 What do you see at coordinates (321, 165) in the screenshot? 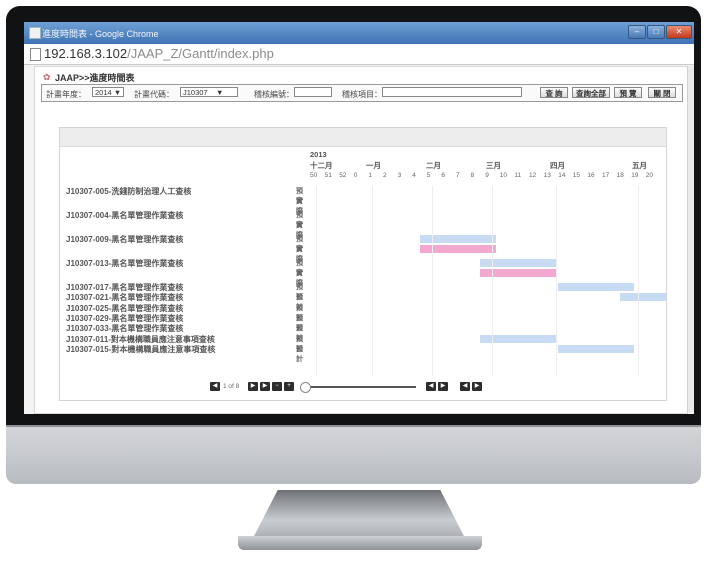
I see `timeline-month: 十二月` at bounding box center [321, 165].